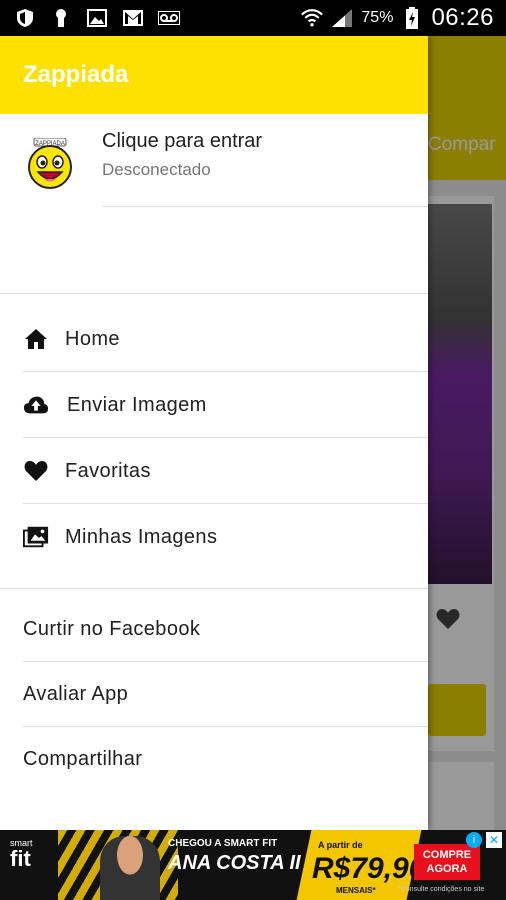 This screenshot has height=900, width=506. I want to click on link-label: Compartilhar, so click(83, 759).